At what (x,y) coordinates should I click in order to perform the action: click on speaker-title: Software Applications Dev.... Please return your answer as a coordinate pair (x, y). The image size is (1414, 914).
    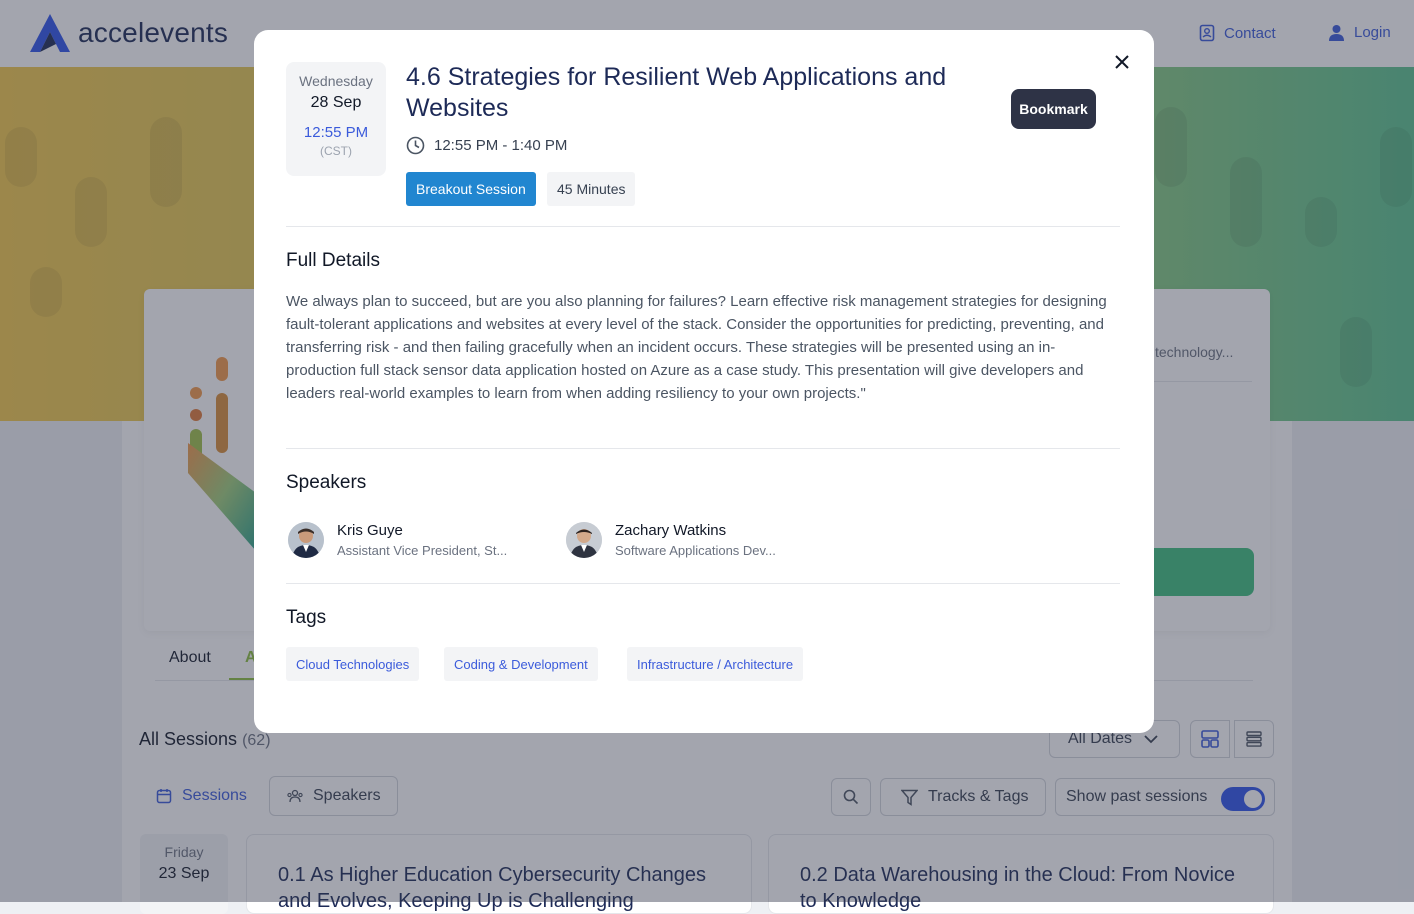
    Looking at the image, I should click on (695, 550).